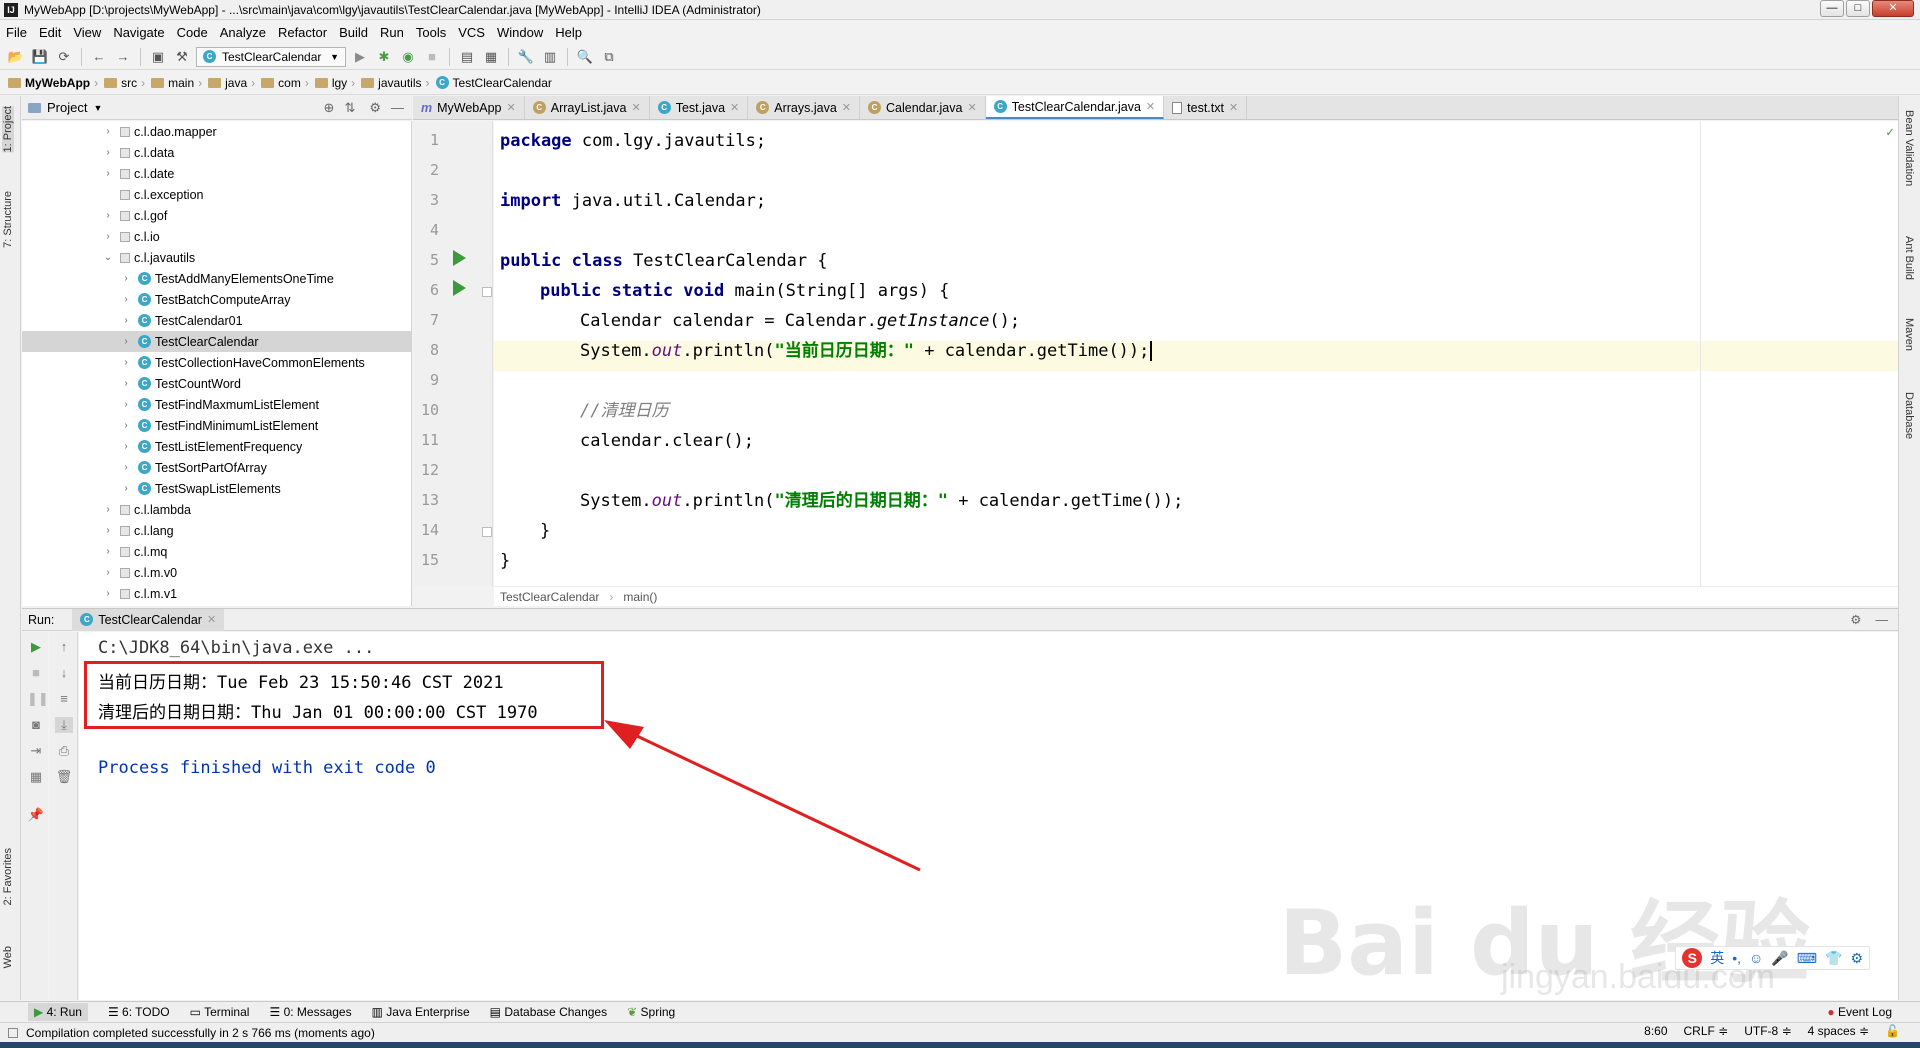  I want to click on tree-class-item: › C TestSortPartOfArray, so click(216, 467).